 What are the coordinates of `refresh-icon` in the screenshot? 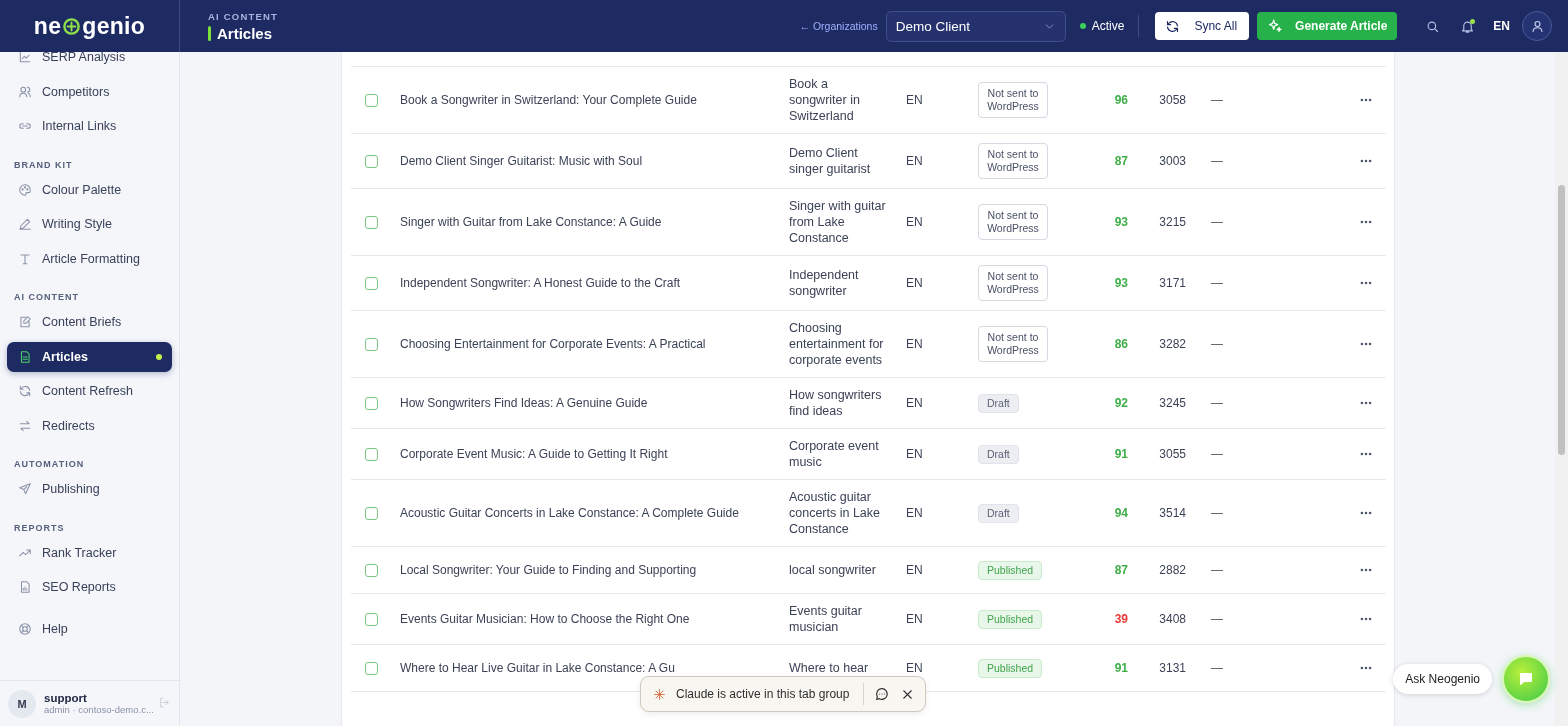 It's located at (25, 391).